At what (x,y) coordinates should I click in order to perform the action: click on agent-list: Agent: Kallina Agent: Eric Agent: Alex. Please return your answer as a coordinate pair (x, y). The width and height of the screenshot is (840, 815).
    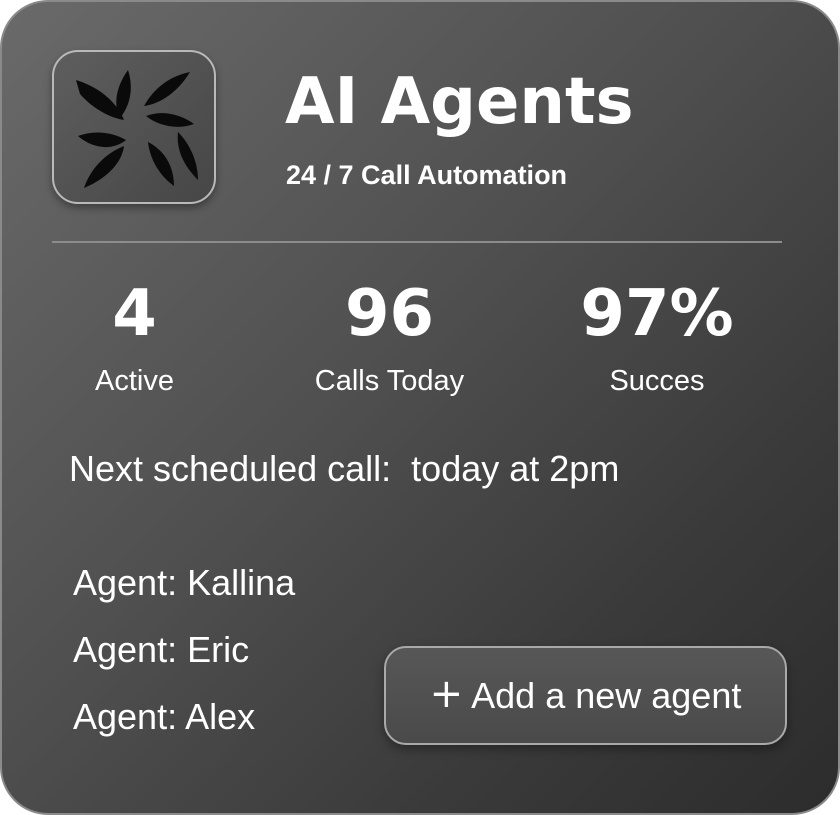
    Looking at the image, I should click on (184, 662).